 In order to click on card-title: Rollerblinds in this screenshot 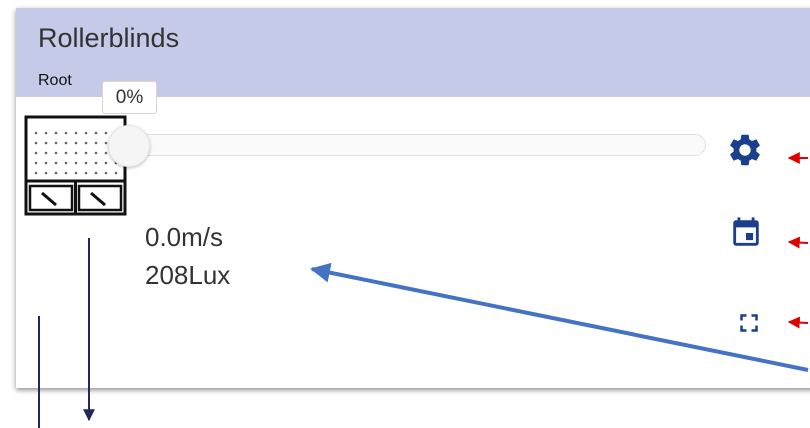, I will do `click(109, 38)`.